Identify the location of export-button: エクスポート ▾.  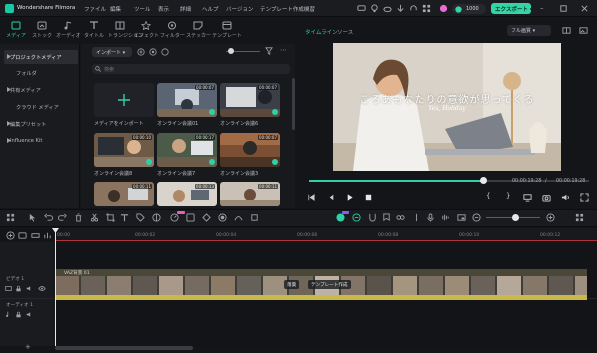
(512, 8).